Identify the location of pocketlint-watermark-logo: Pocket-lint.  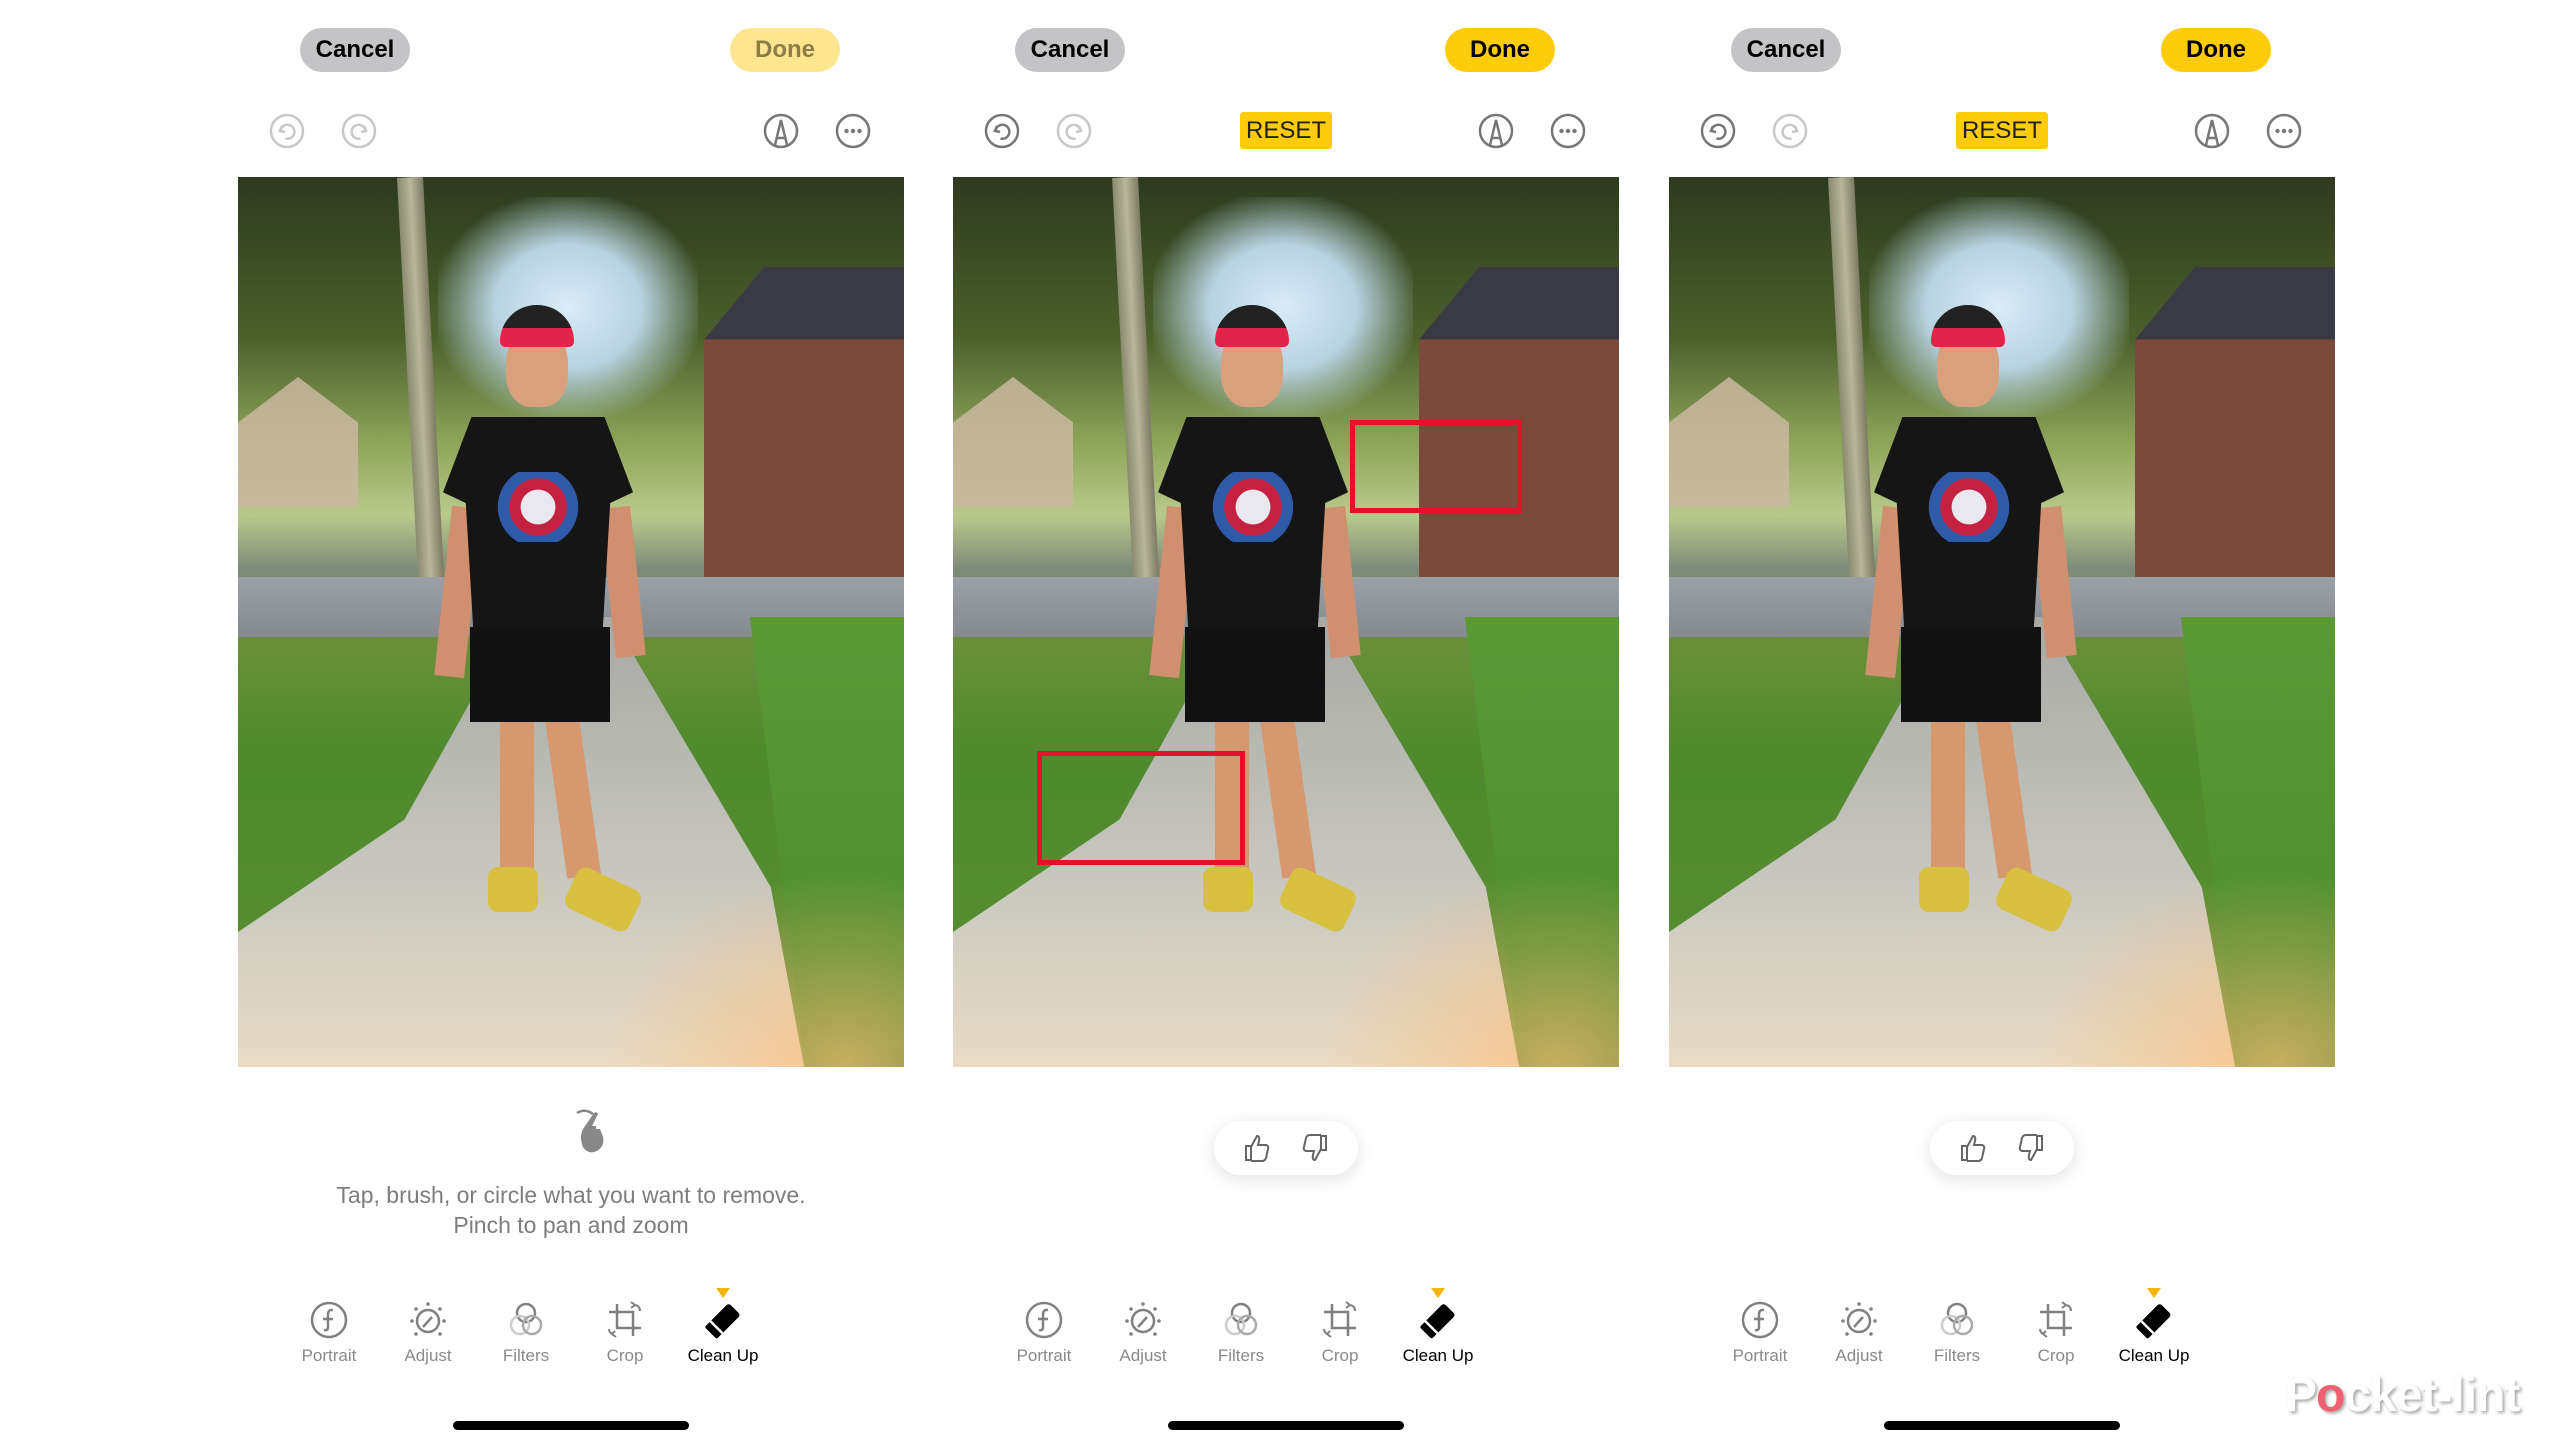
(2402, 1395).